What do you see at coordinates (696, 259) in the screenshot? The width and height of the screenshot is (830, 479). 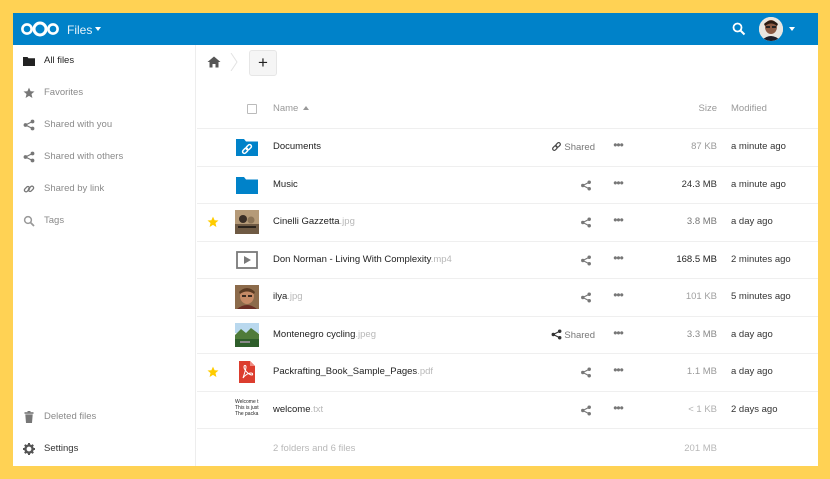 I see `file-size: 168.5 MB` at bounding box center [696, 259].